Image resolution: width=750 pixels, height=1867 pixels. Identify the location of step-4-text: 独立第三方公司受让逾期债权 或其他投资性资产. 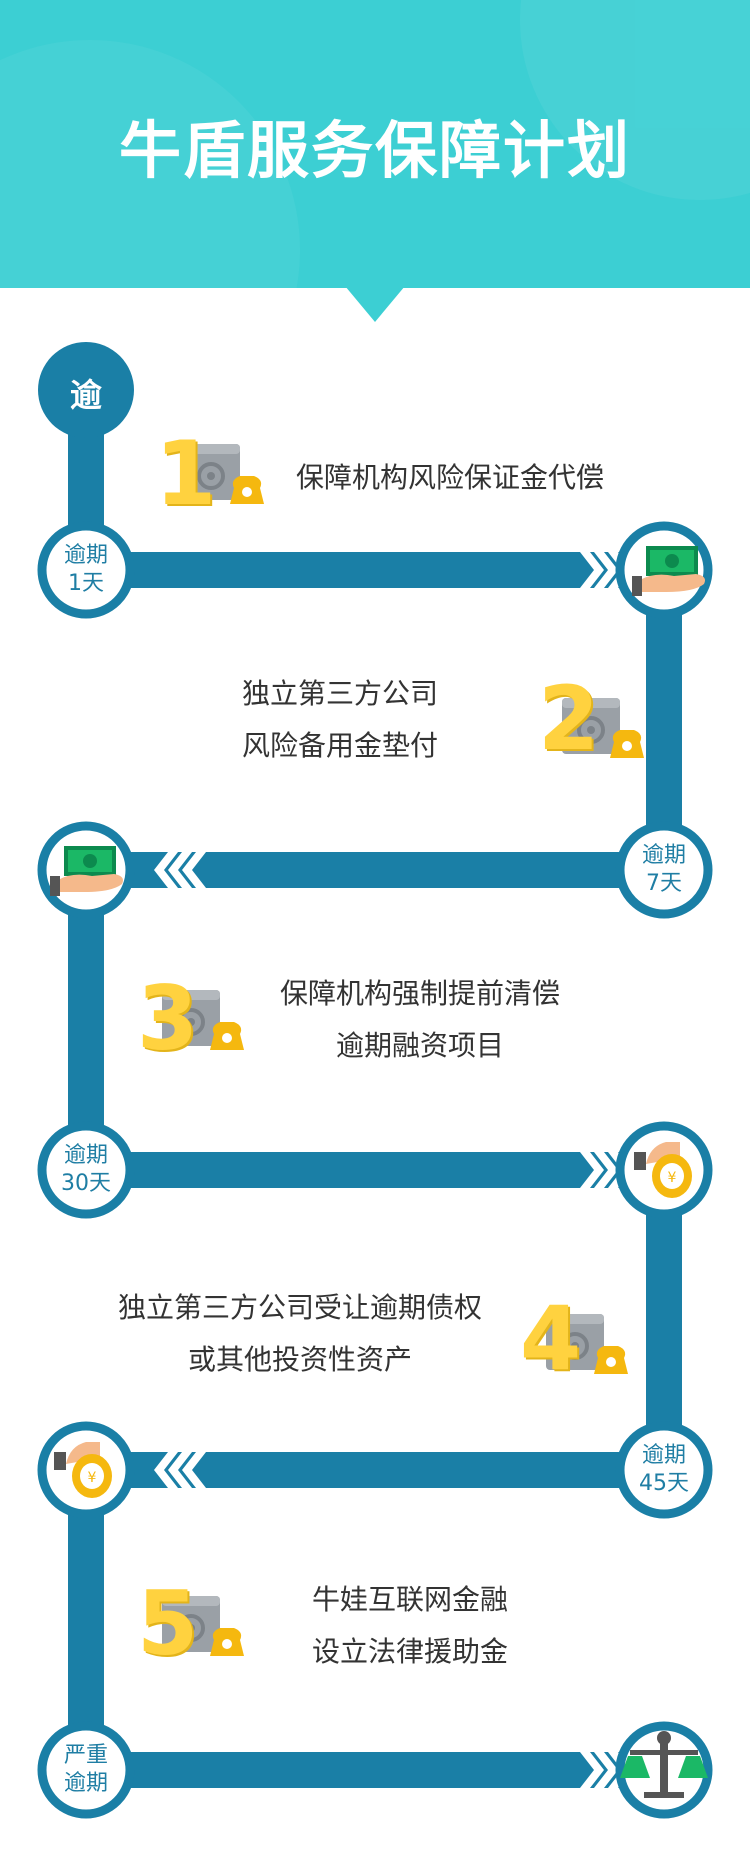
(300, 1334).